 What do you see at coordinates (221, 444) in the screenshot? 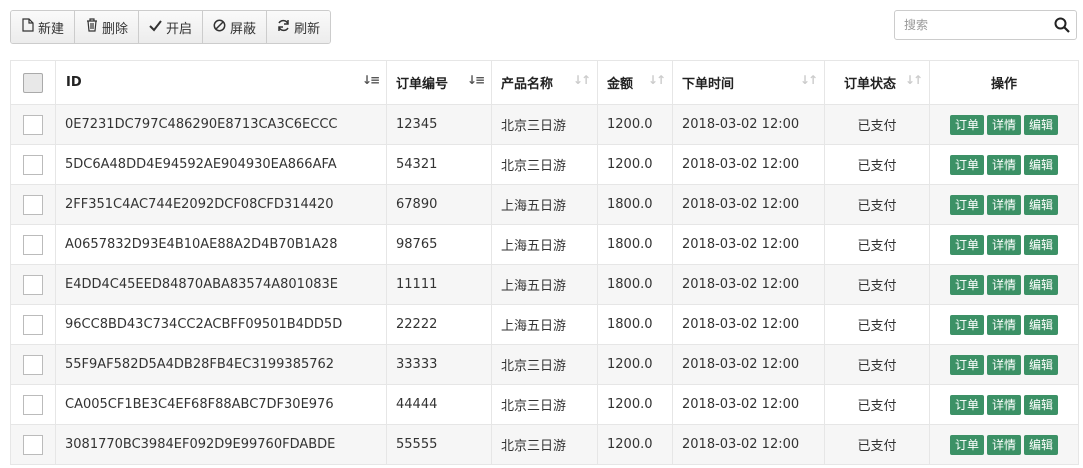
I see `cell-id: 3081770BC3984EF092D9E99760FDABDE` at bounding box center [221, 444].